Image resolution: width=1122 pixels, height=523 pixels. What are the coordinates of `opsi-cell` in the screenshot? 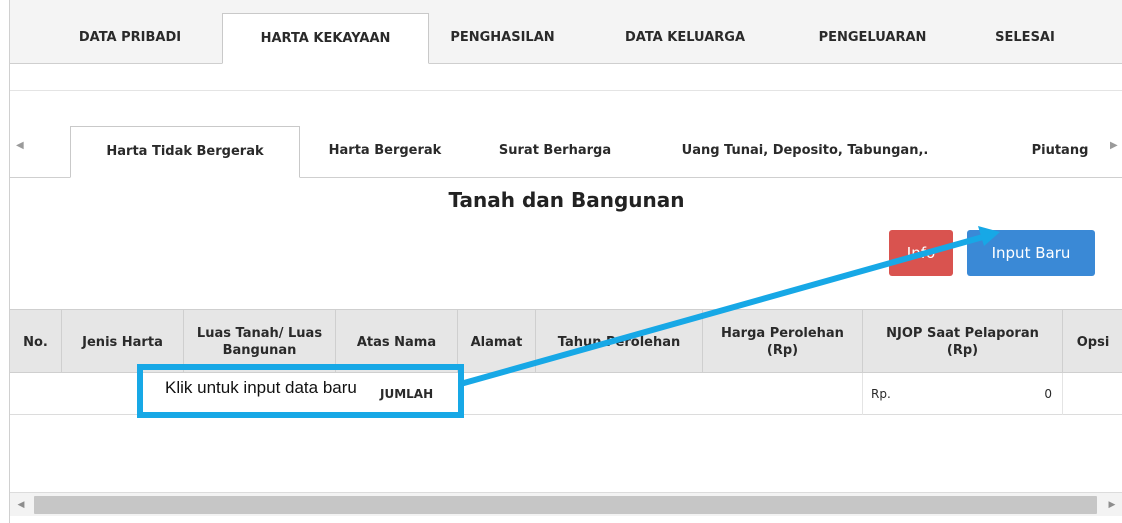 It's located at (1092, 394).